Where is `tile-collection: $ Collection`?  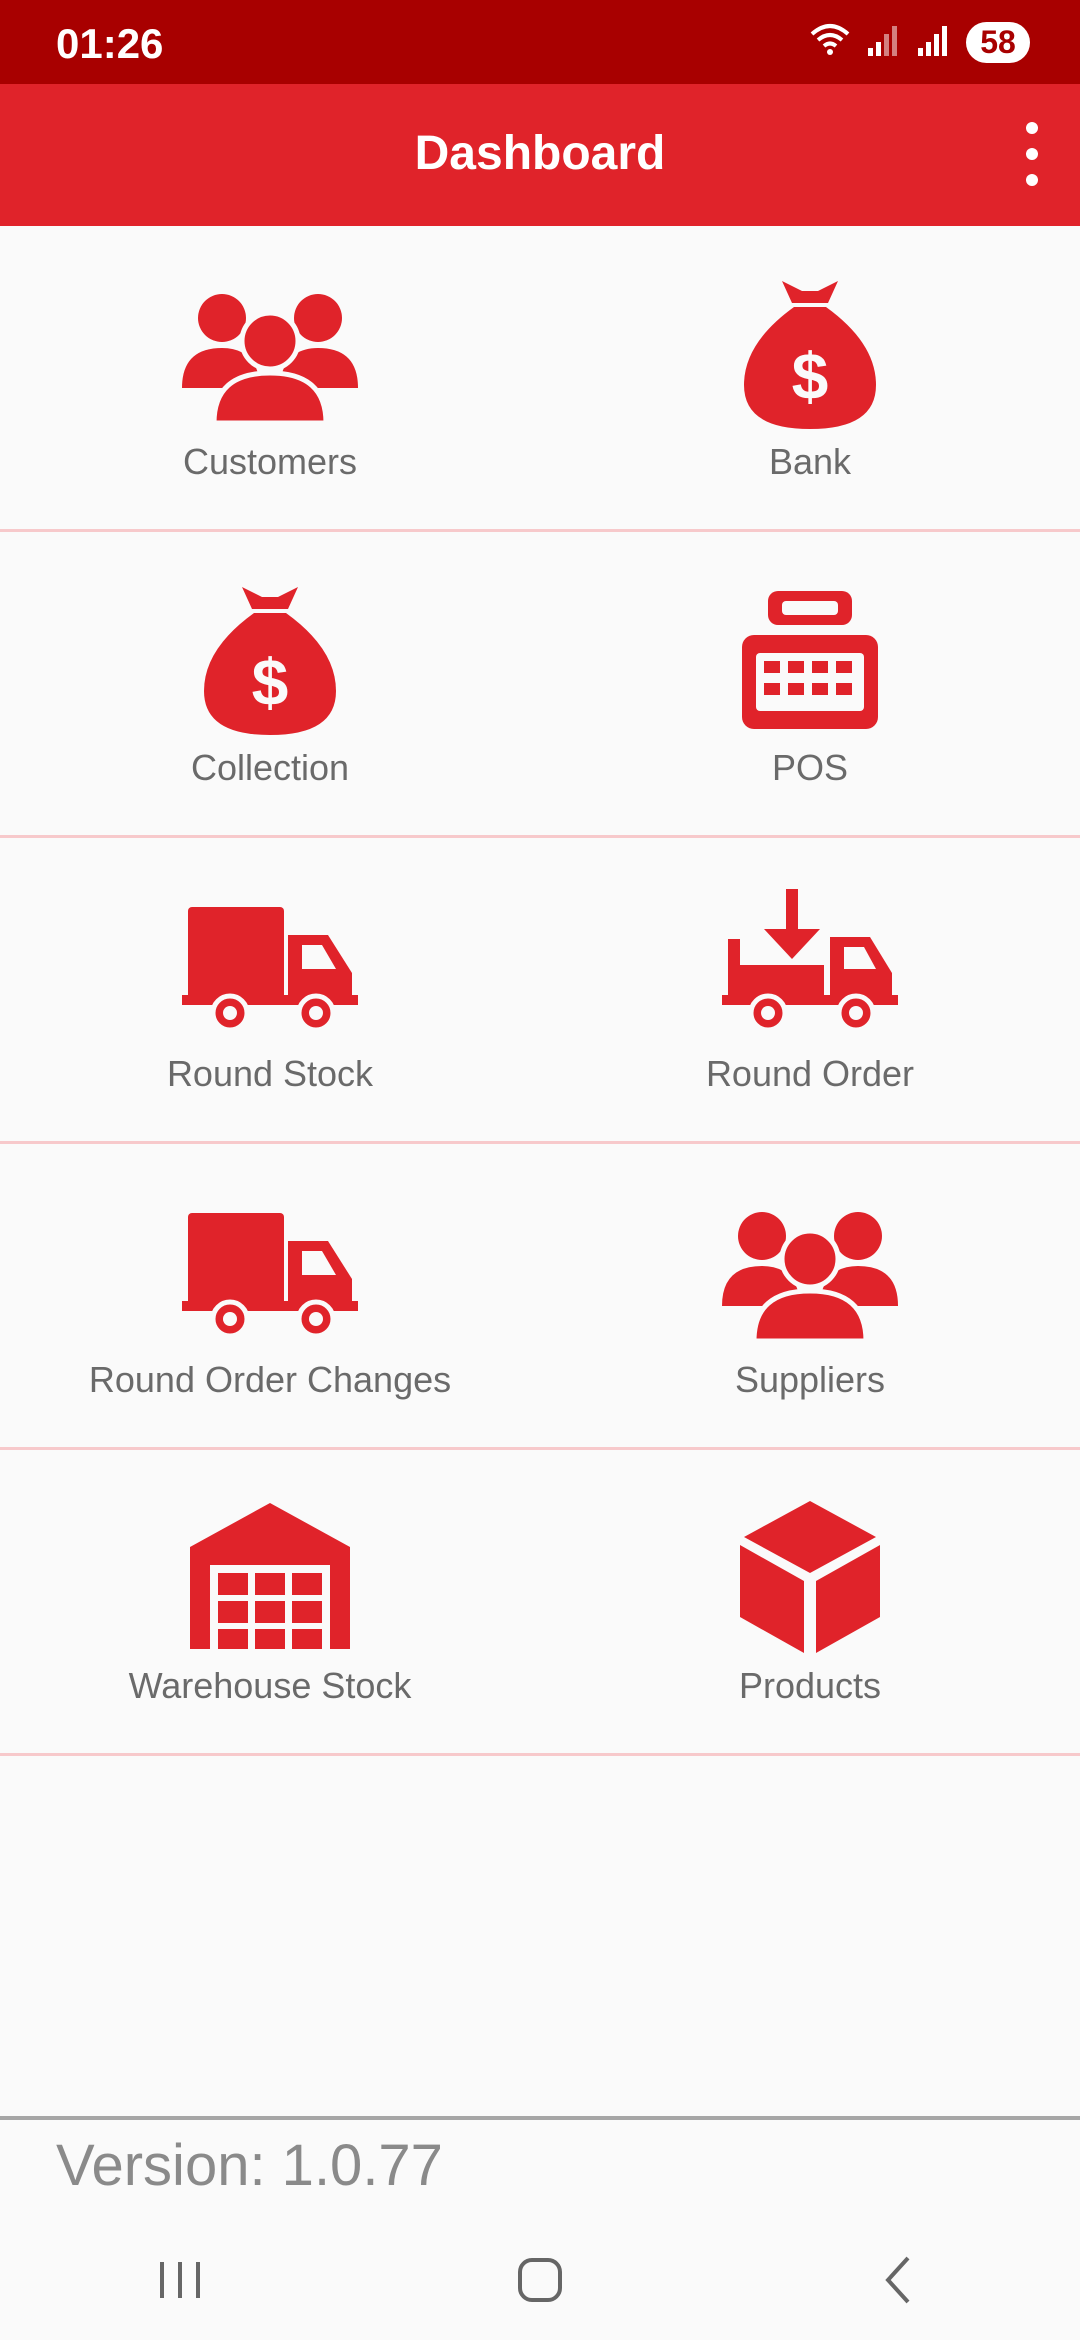
tile-collection: $ Collection is located at coordinates (270, 683).